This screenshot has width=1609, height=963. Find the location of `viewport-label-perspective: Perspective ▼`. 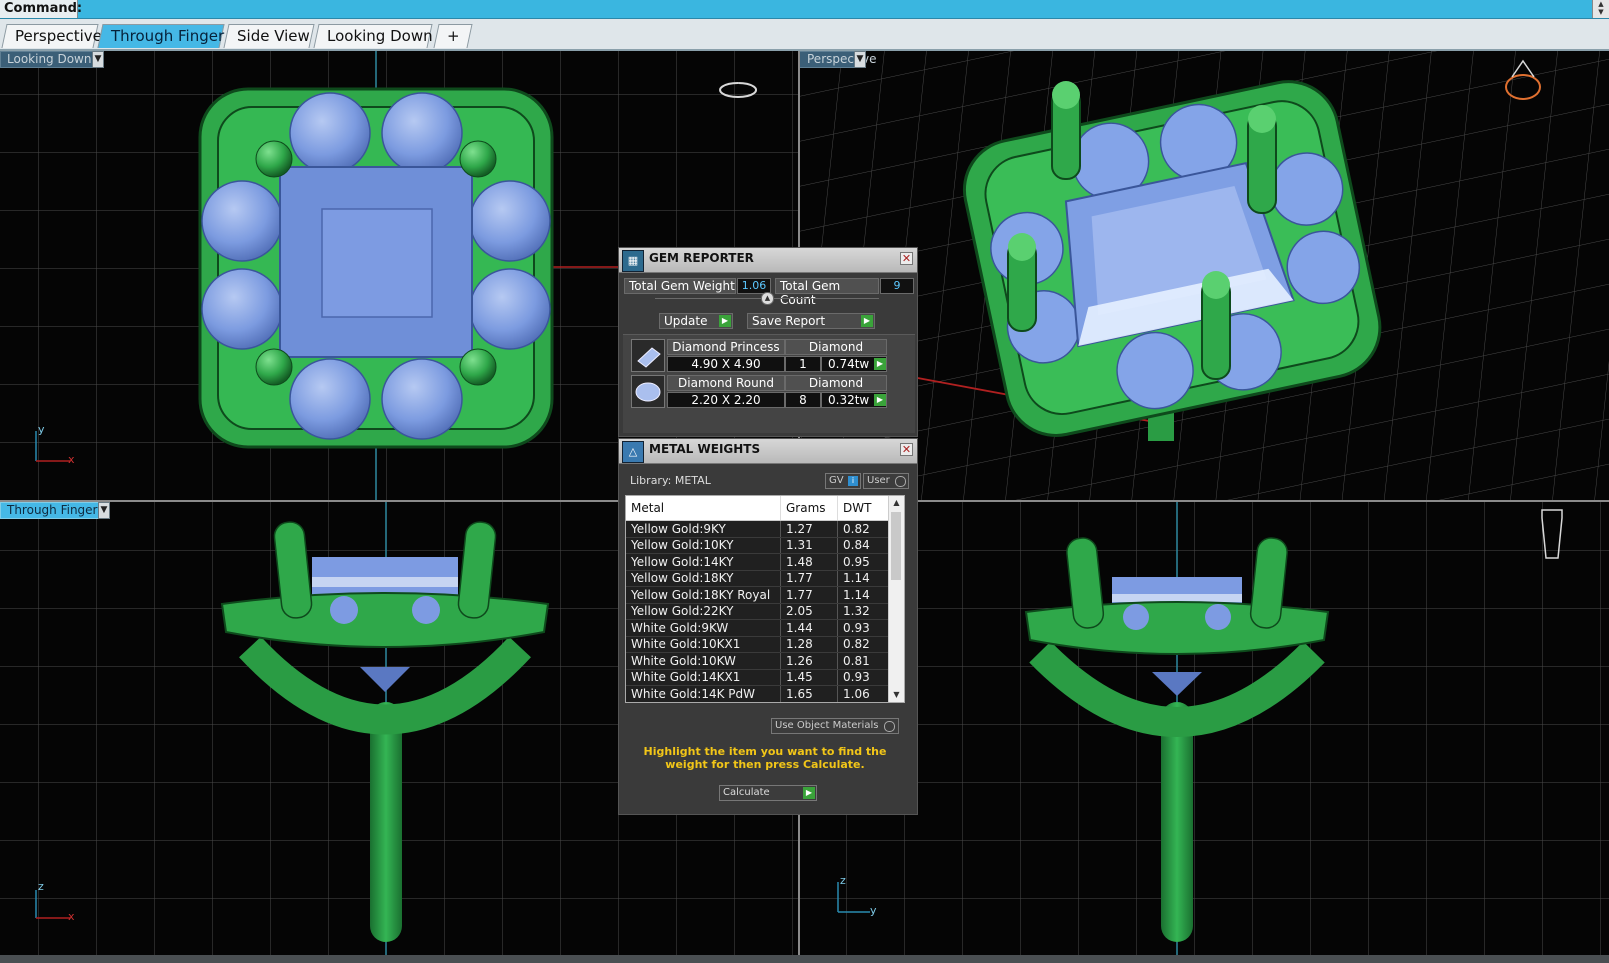

viewport-label-perspective: Perspective ▼ is located at coordinates (838, 59).